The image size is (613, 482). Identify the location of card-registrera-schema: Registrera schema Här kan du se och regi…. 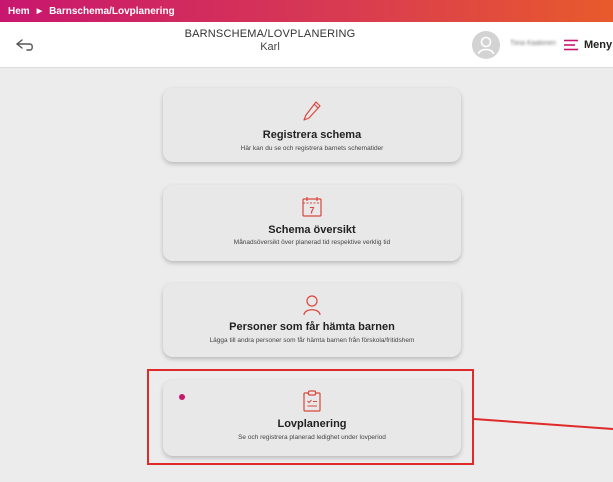
(312, 125).